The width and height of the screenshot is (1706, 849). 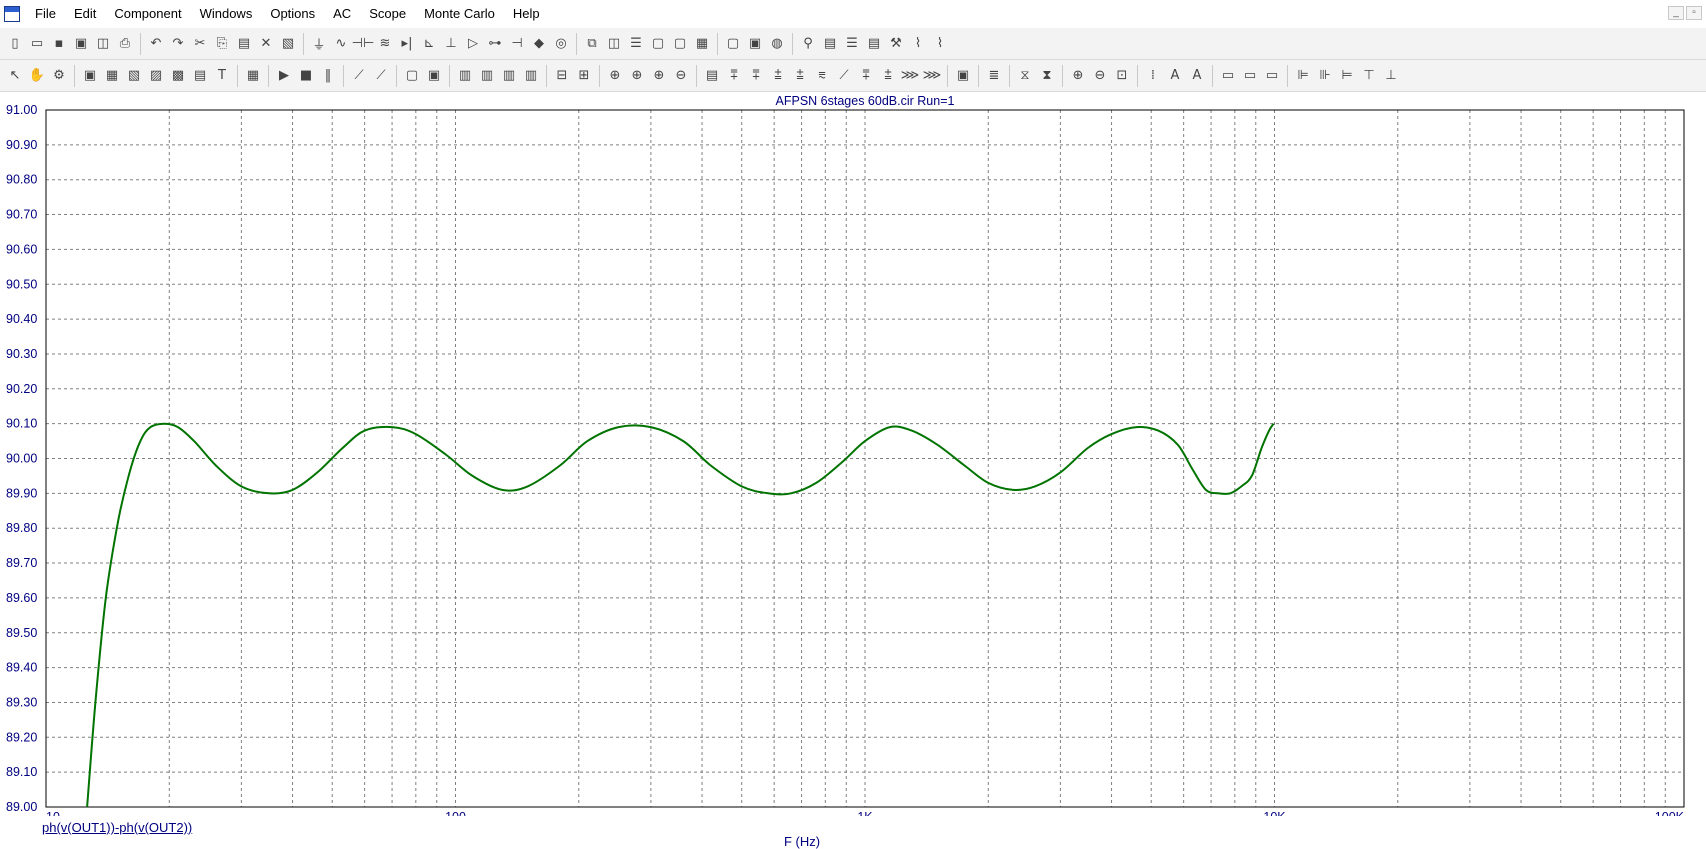 I want to click on print-icon: ⎙, so click(x=125, y=44).